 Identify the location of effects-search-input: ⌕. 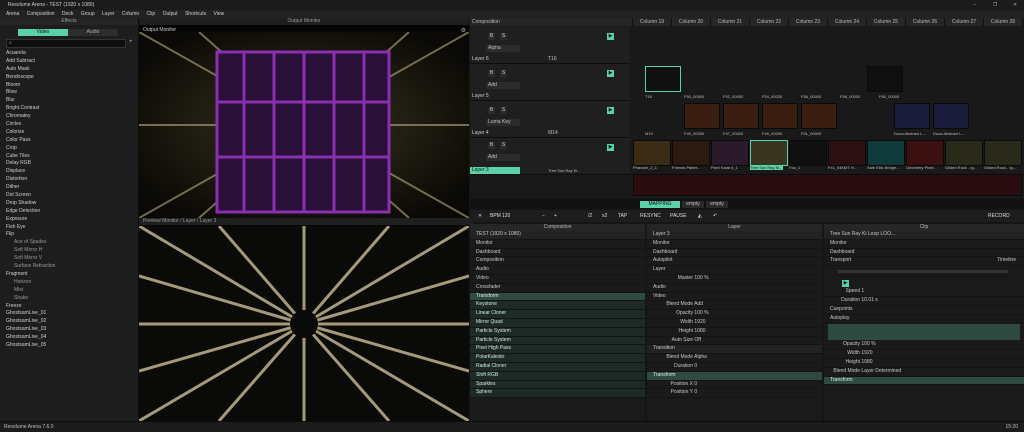
(66, 43).